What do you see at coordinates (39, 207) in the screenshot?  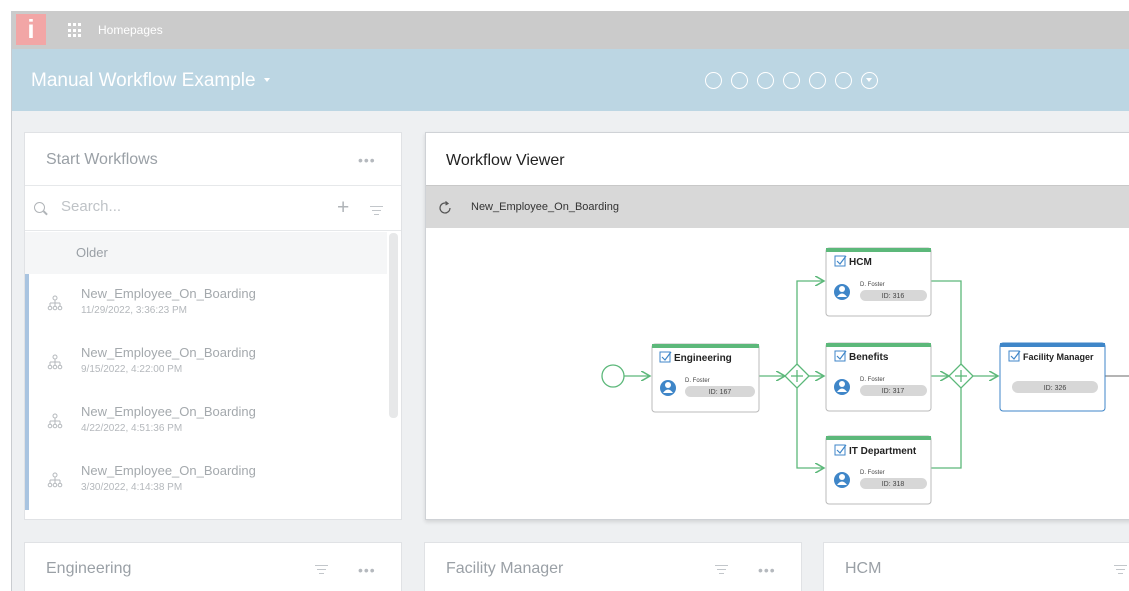 I see `search-icon` at bounding box center [39, 207].